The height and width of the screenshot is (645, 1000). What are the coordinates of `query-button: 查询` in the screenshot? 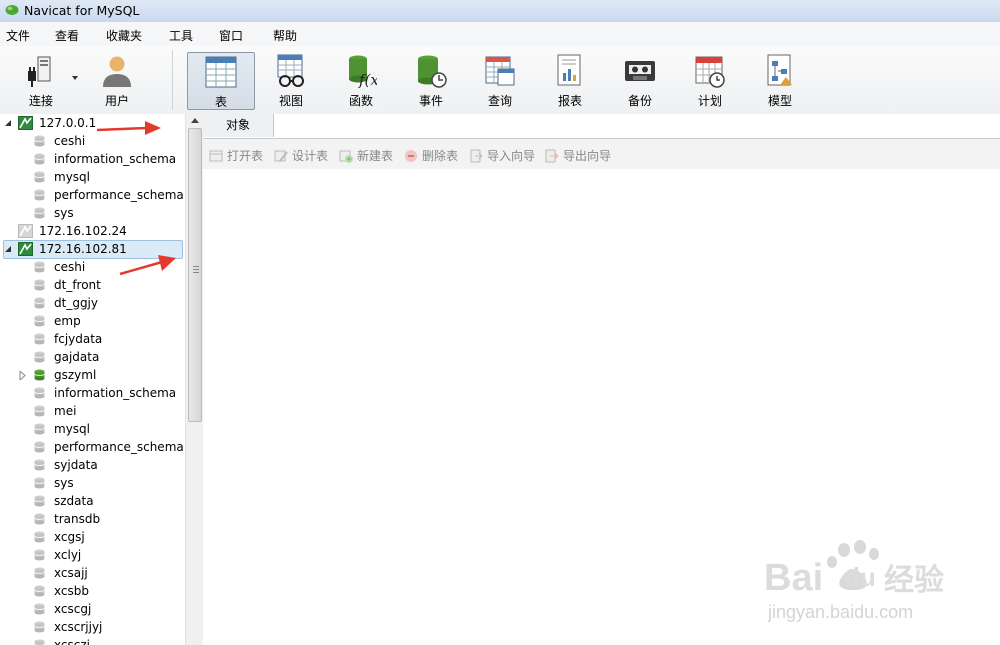 It's located at (500, 80).